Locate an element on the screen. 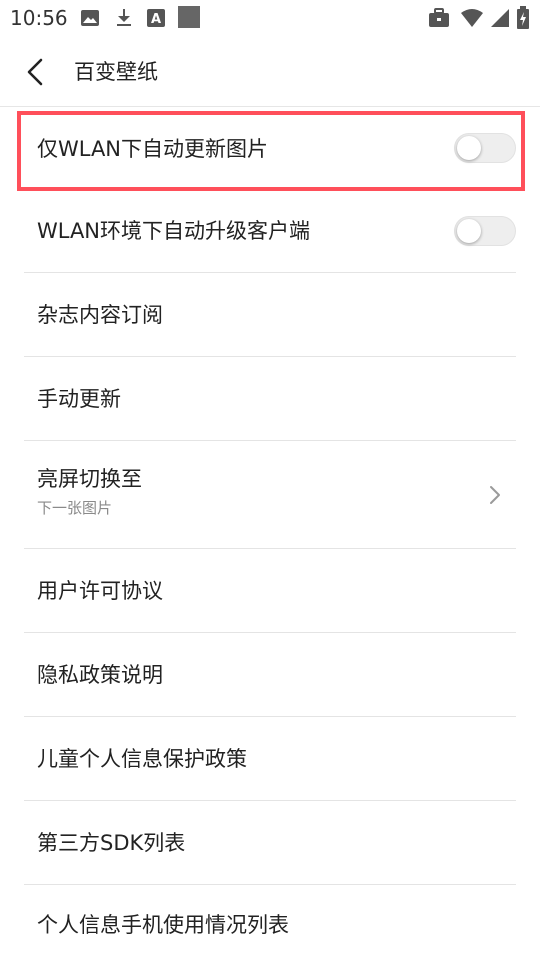 The height and width of the screenshot is (965, 540). settings-item-label: 杂志内容订阅 is located at coordinates (100, 315).